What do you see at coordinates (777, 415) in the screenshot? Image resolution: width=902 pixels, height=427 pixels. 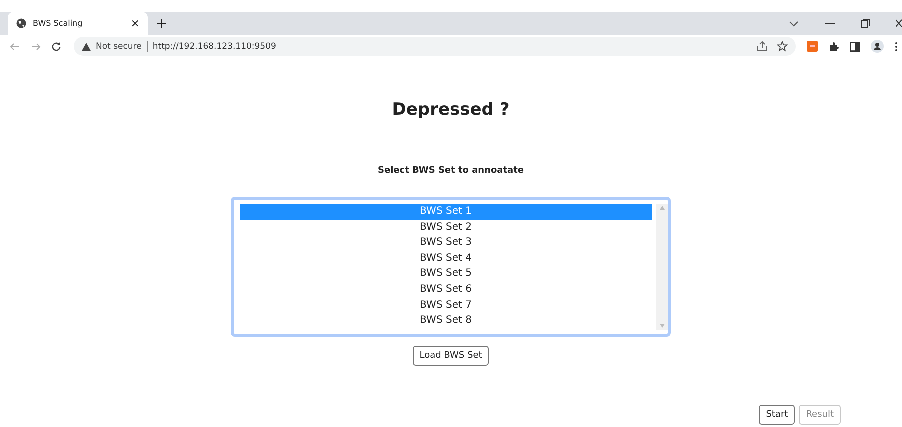 I see `action-button: Start` at bounding box center [777, 415].